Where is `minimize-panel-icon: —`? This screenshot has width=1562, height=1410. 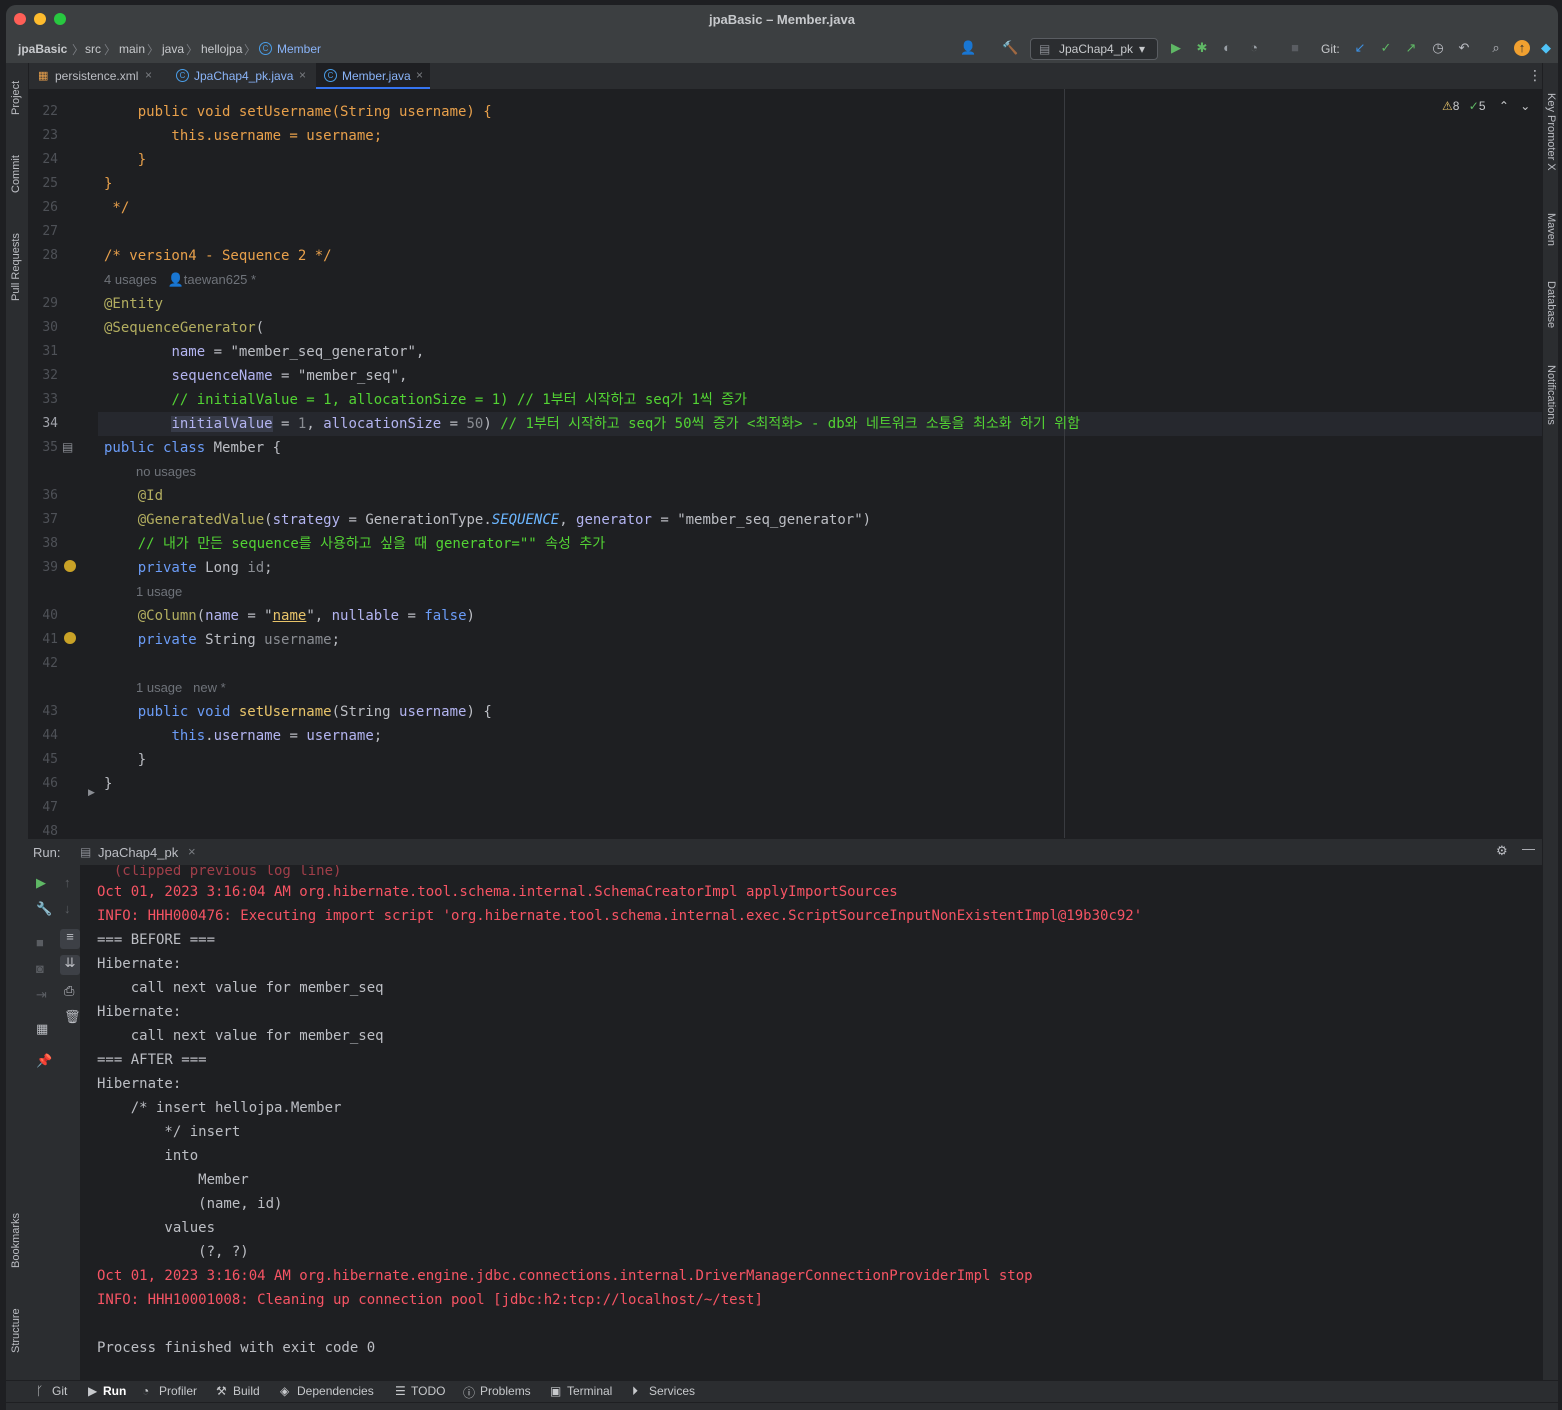 minimize-panel-icon: — is located at coordinates (1528, 848).